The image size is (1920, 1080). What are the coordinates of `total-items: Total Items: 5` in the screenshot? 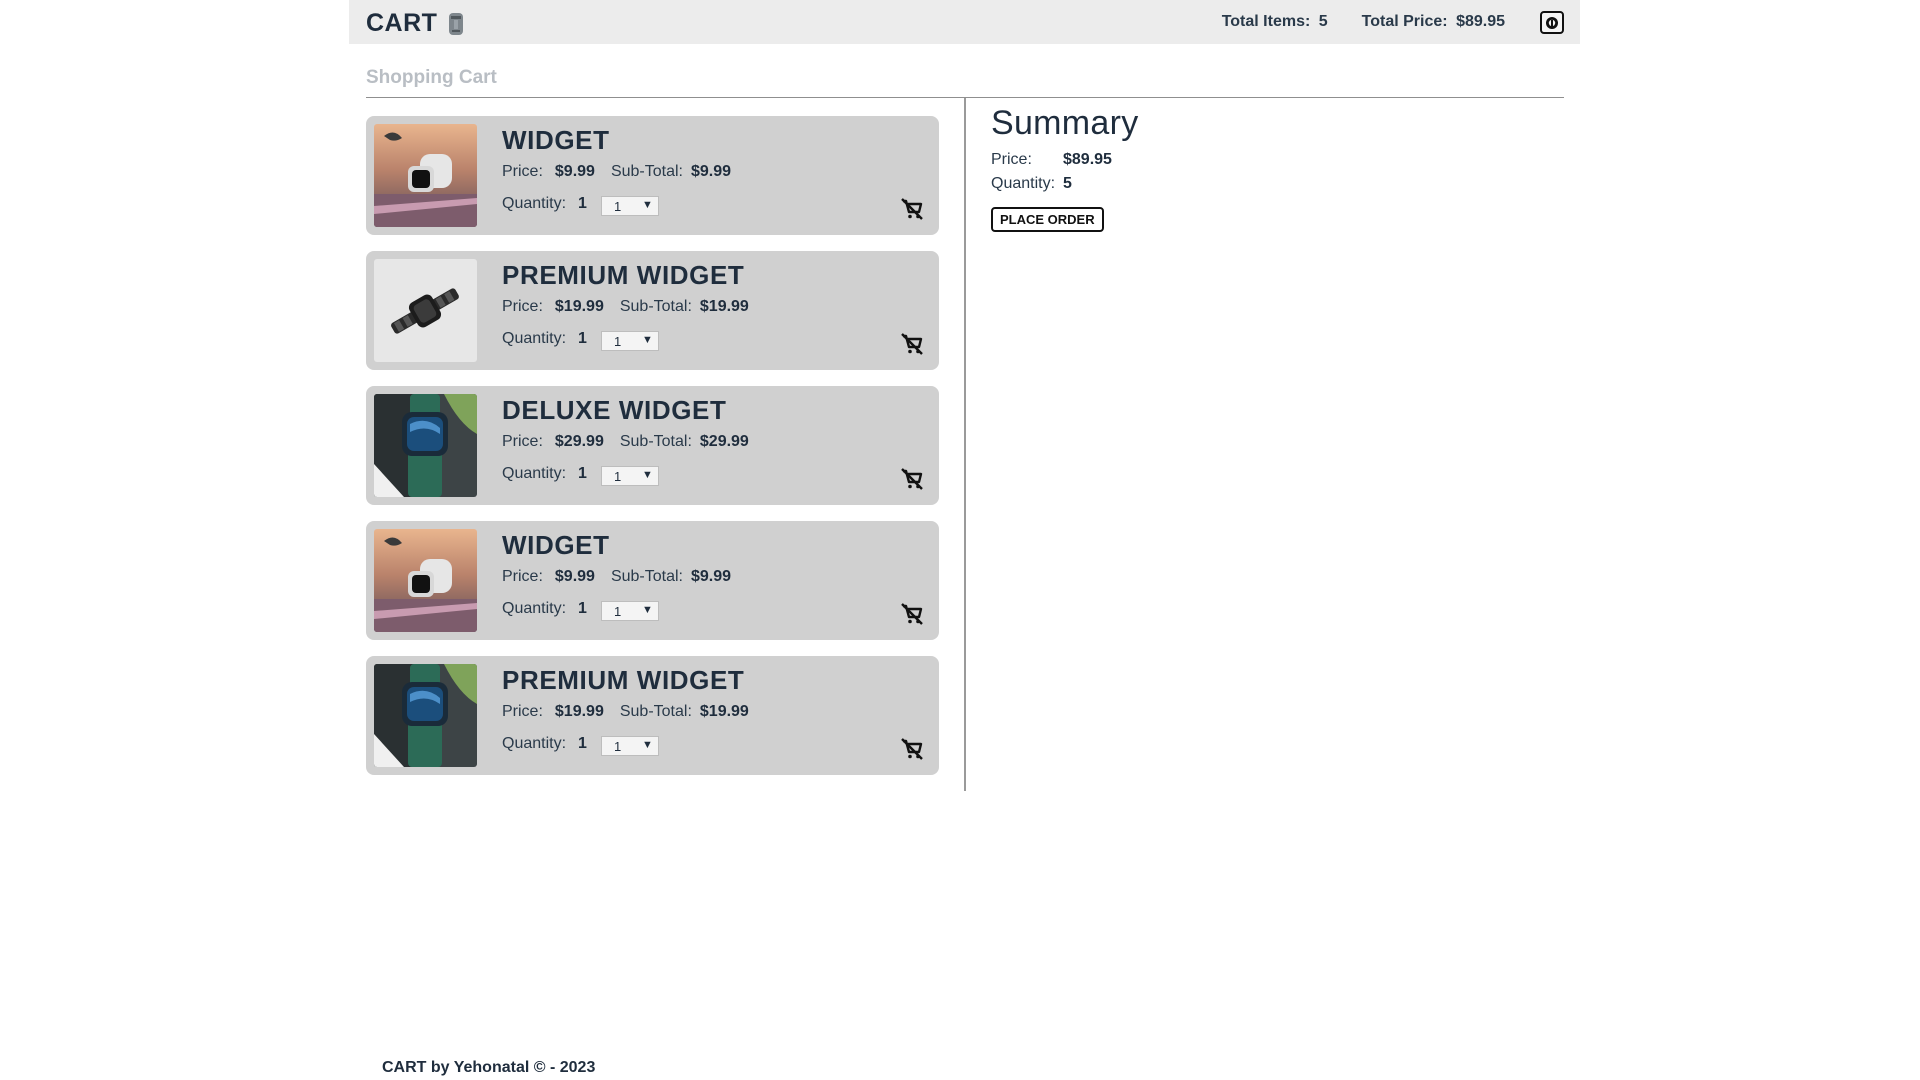 It's located at (1275, 22).